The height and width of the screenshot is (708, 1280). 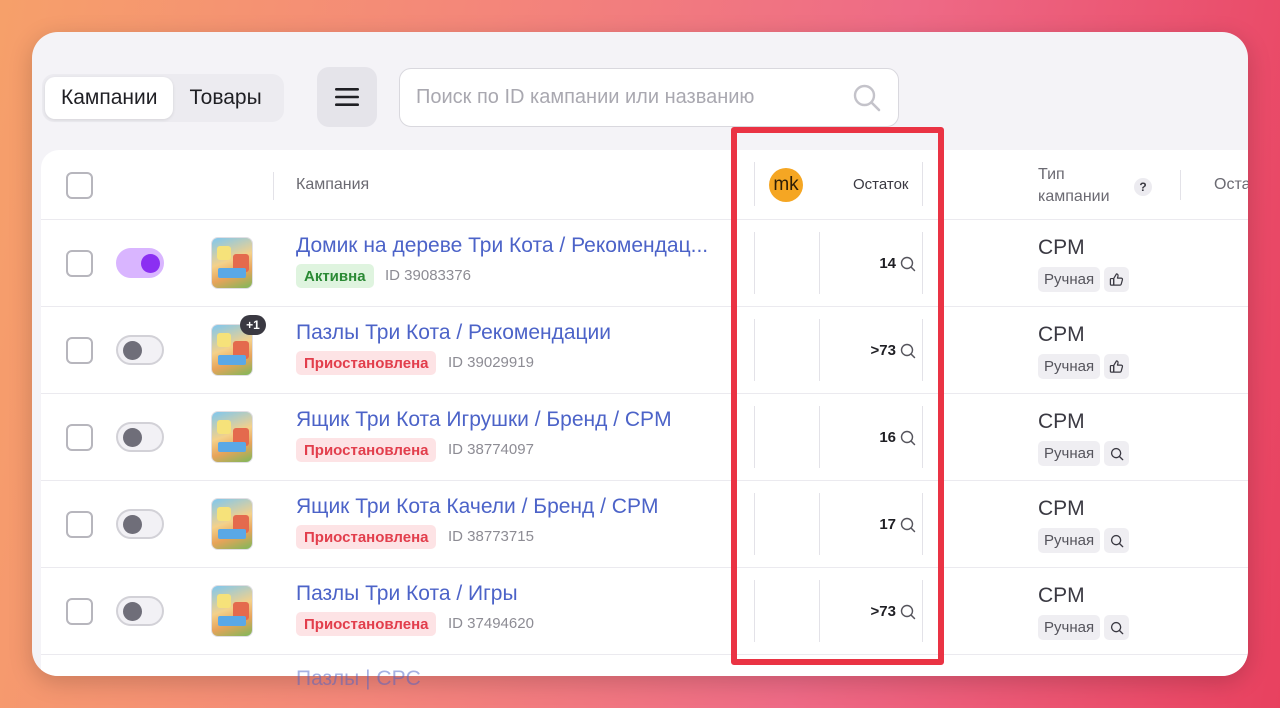 What do you see at coordinates (1074, 197) in the screenshot?
I see `column-header-type-line2: кампании` at bounding box center [1074, 197].